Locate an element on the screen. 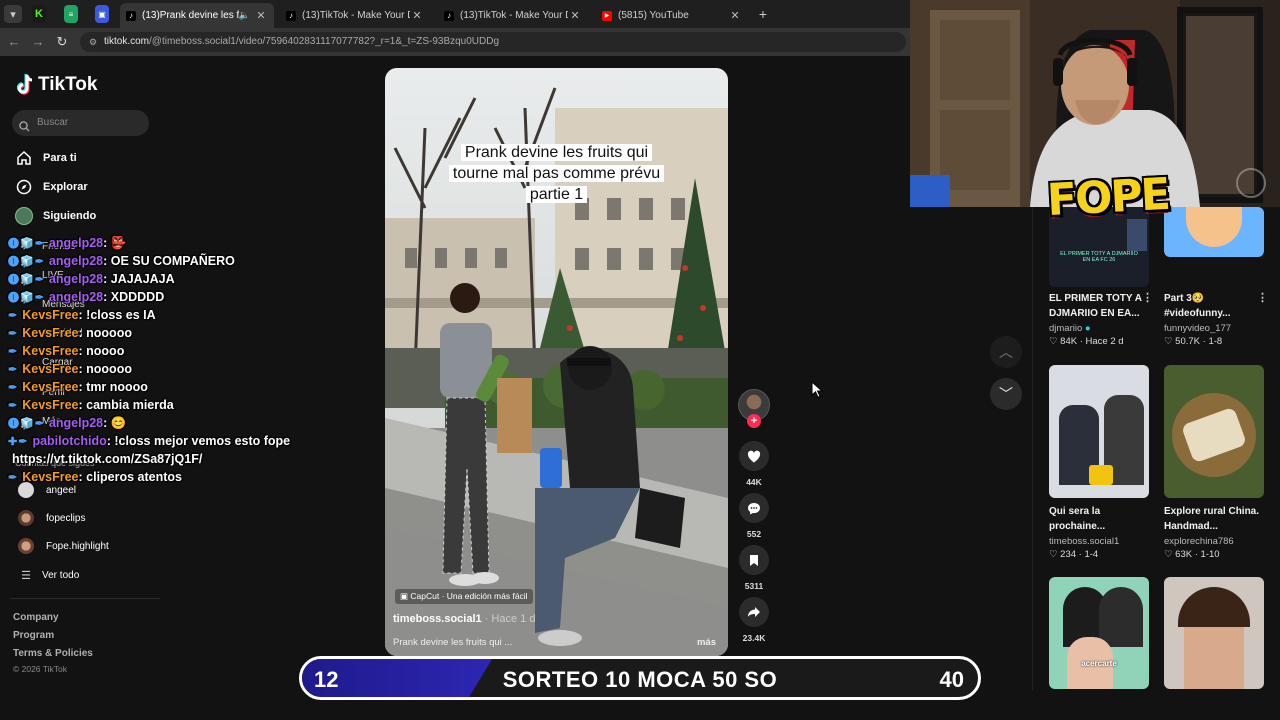 This screenshot has width=1280, height=720. following-icon is located at coordinates (24, 216).